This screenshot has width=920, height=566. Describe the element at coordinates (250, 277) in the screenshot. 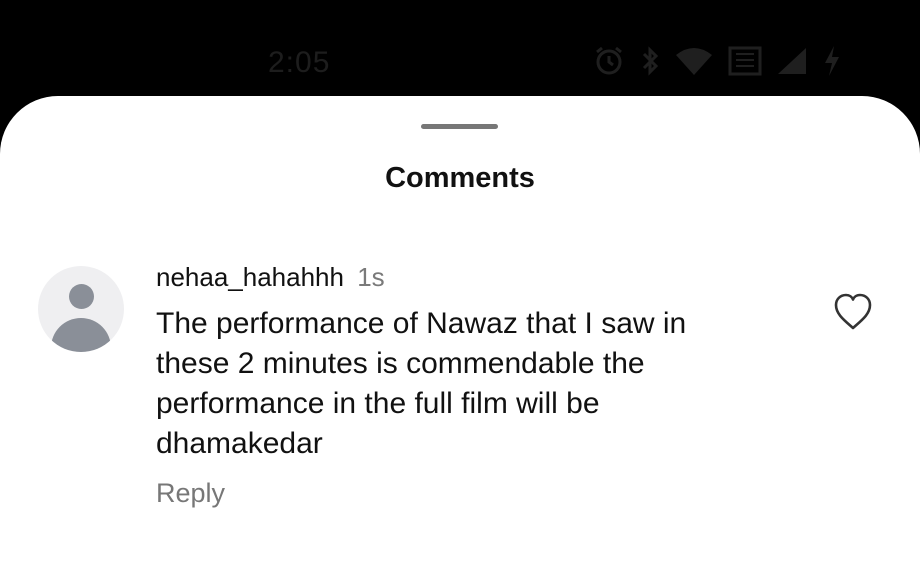

I see `comment-username: nehaa_hahahhh` at that location.